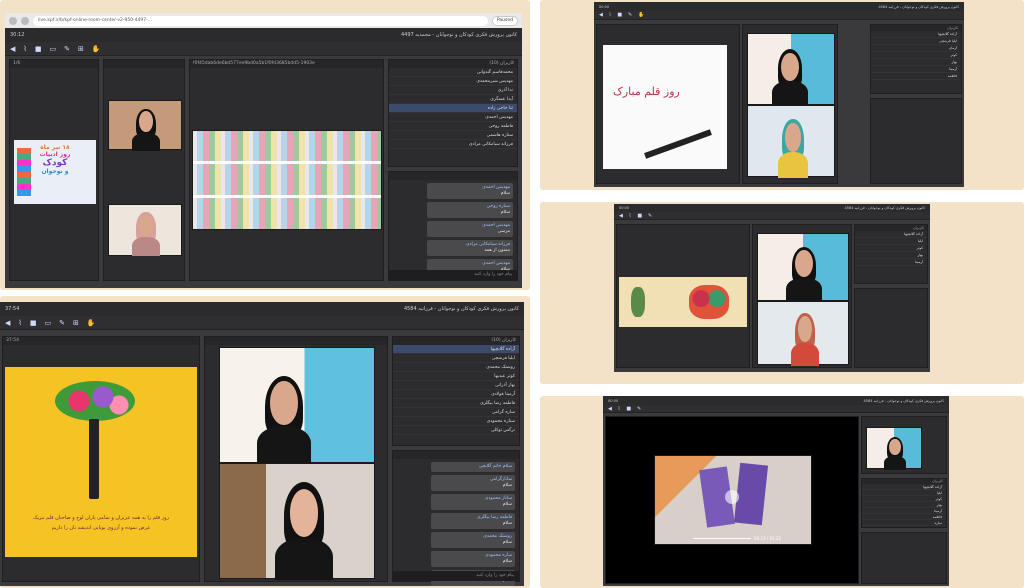  Describe the element at coordinates (13, 20) in the screenshot. I see `back-icon` at that location.